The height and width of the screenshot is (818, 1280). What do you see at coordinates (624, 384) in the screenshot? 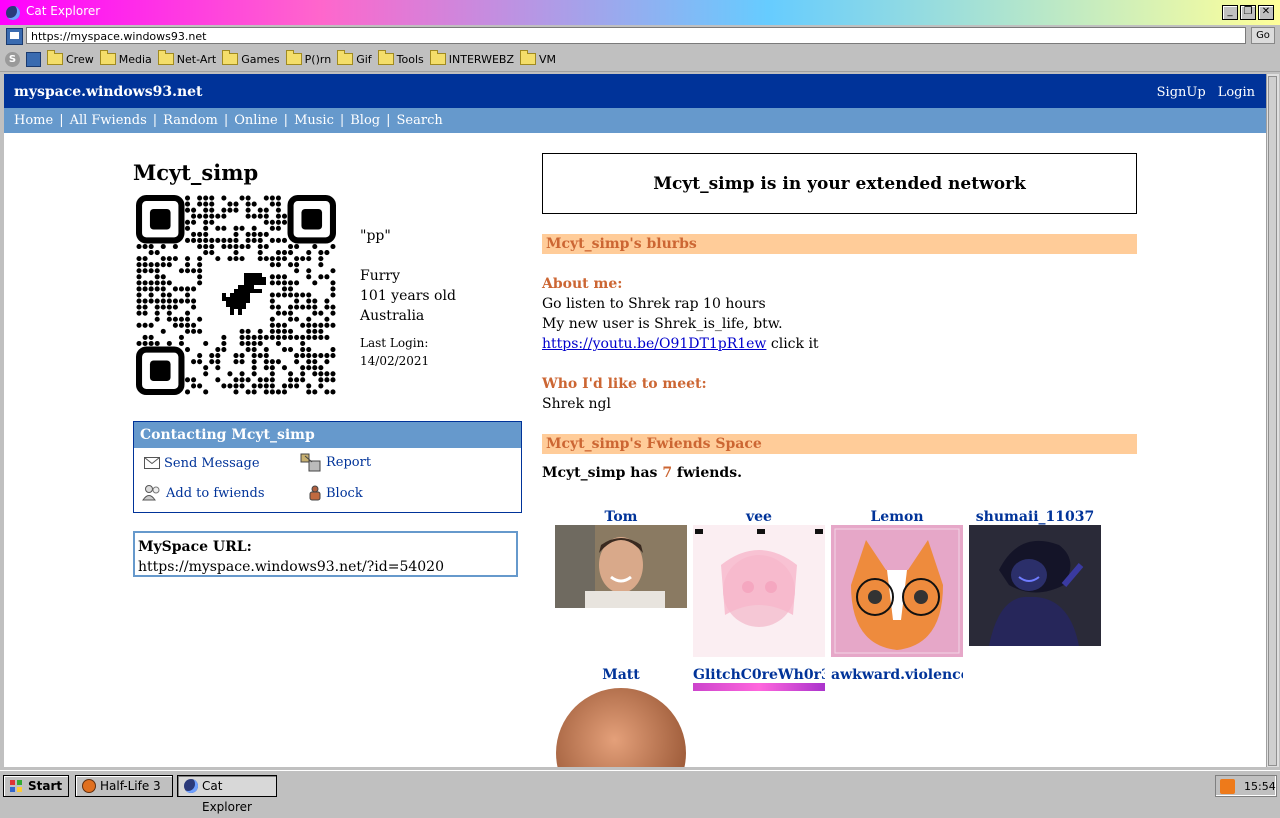
I see `who-to-meet-label: Who I'd like to meet:` at bounding box center [624, 384].